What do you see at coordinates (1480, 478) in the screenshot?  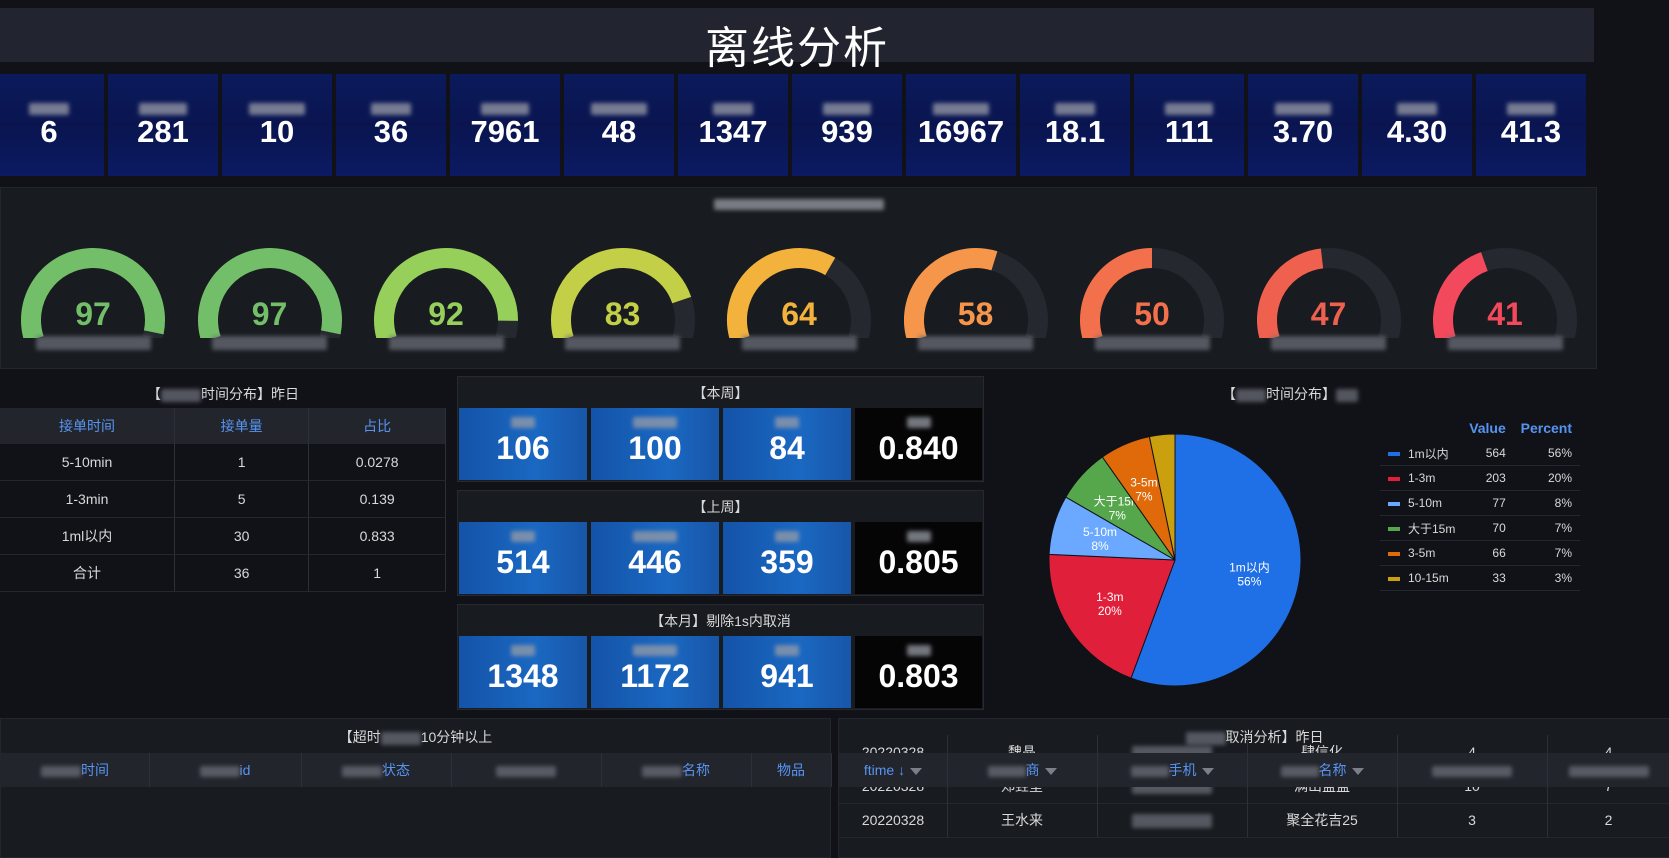 I see `legend-row: 1-3m 203 20%` at bounding box center [1480, 478].